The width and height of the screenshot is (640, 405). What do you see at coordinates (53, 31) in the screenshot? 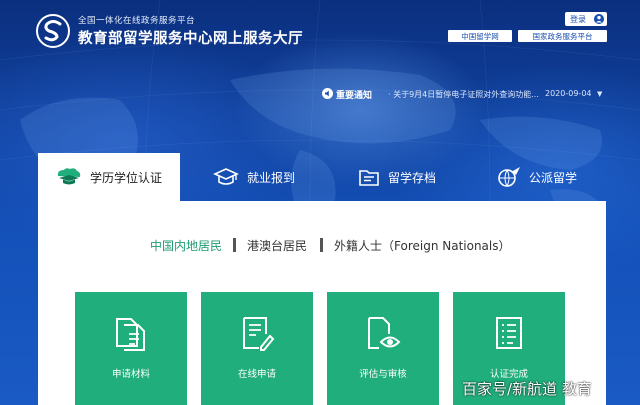
I see `site-logo-icon` at bounding box center [53, 31].